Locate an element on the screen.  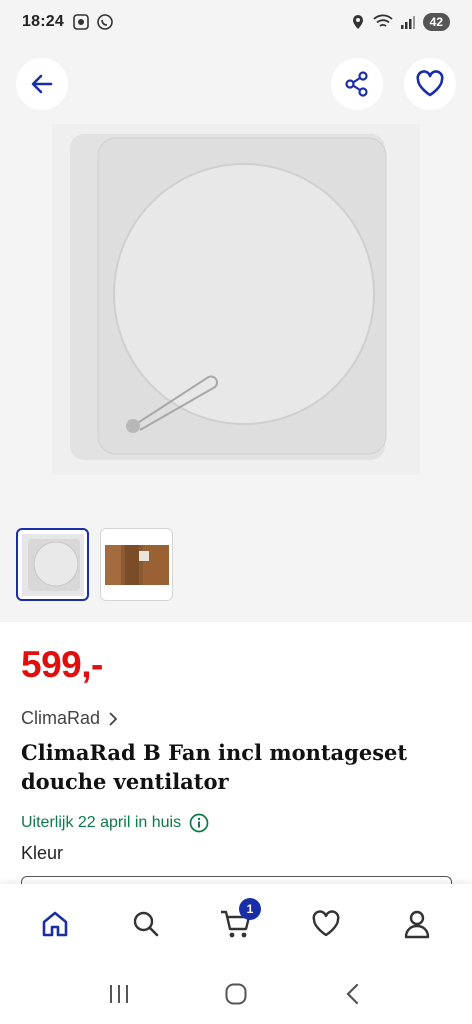
back-button is located at coordinates (42, 84).